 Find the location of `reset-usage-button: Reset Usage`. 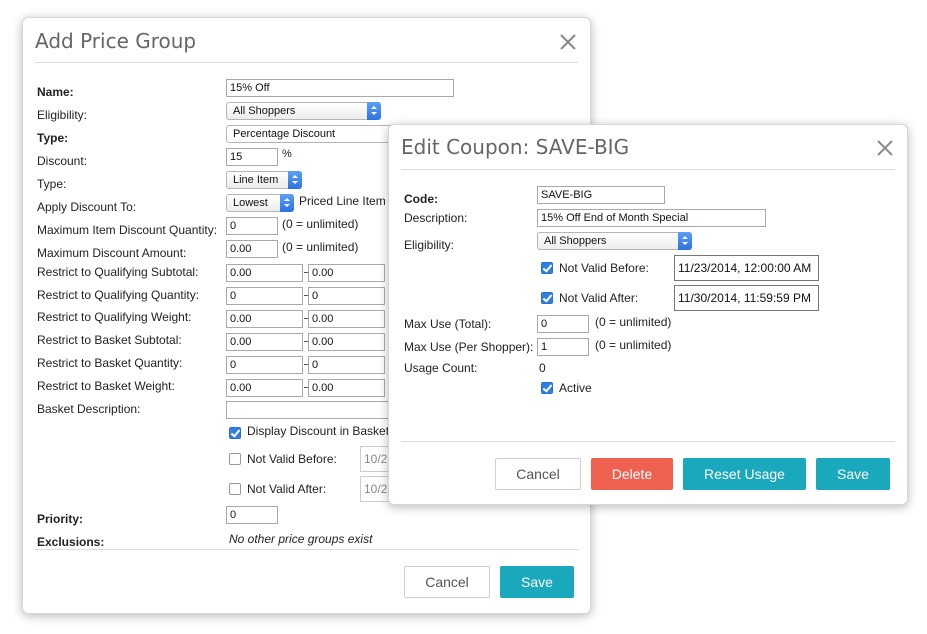

reset-usage-button: Reset Usage is located at coordinates (744, 474).